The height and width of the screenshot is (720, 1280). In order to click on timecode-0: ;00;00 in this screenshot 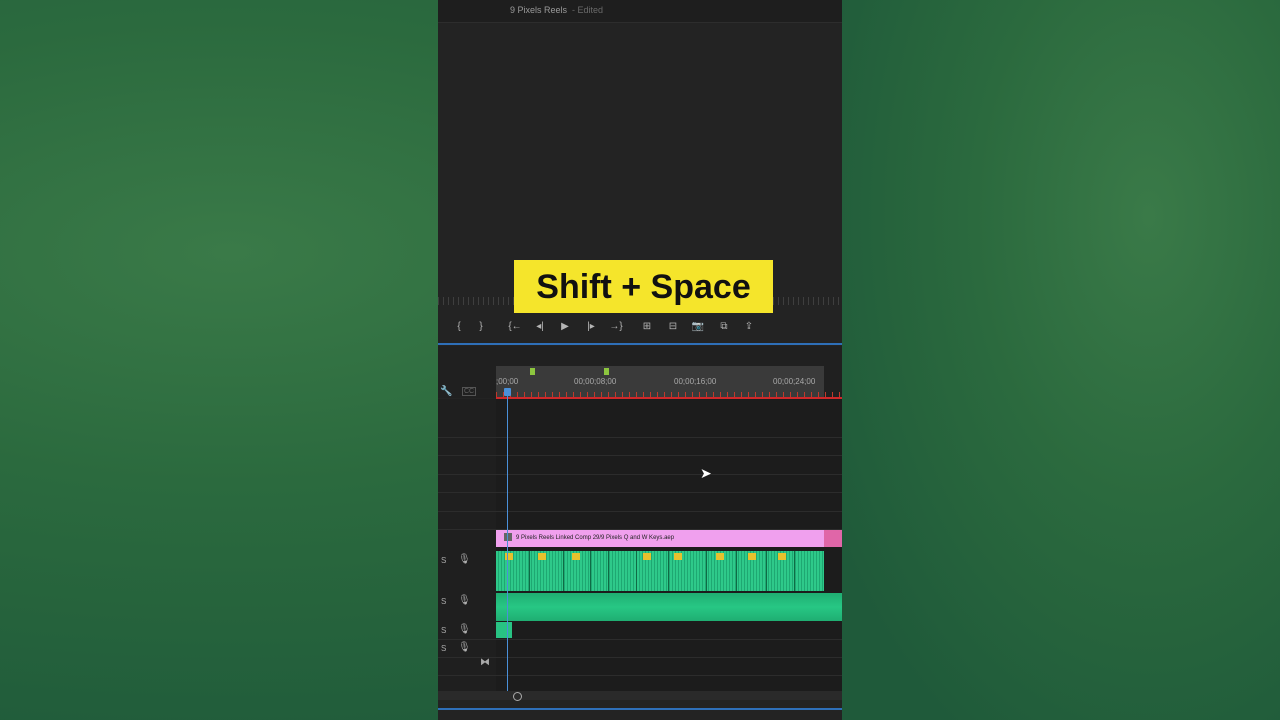, I will do `click(507, 381)`.